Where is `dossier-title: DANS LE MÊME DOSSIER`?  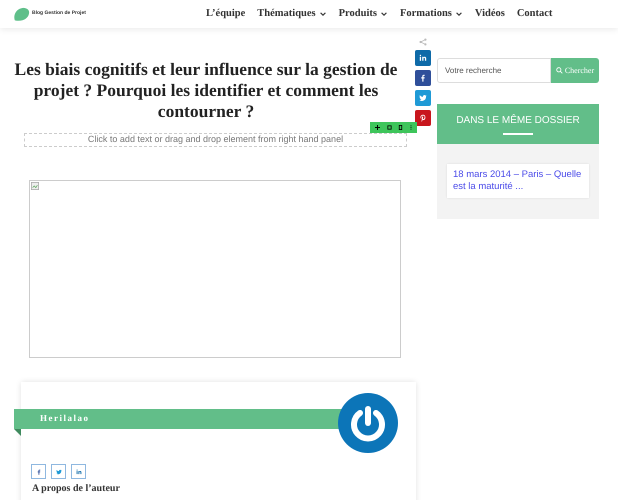
dossier-title: DANS LE MÊME DOSSIER is located at coordinates (518, 120).